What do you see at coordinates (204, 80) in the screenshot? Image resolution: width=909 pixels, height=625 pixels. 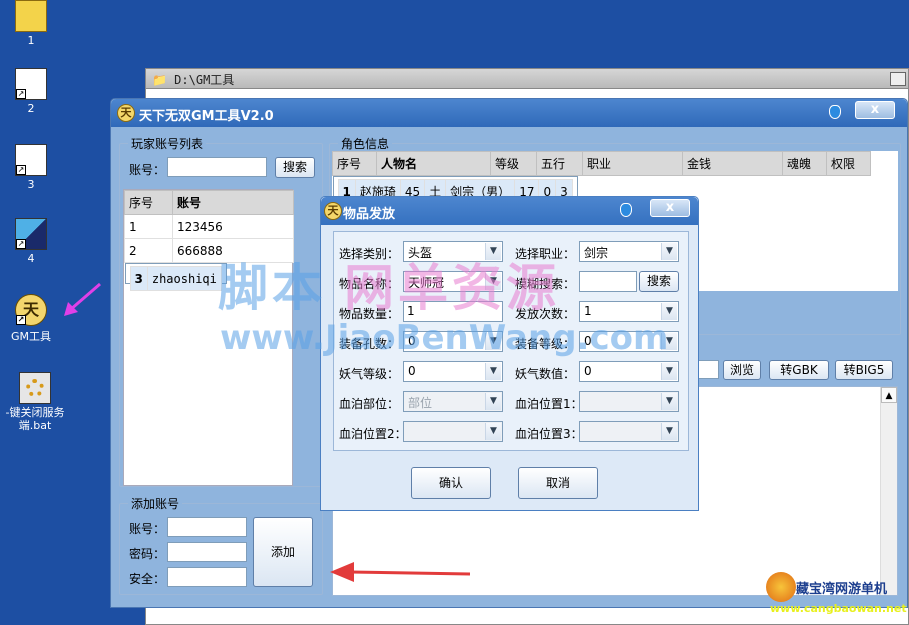 I see `explorer-path: D:\GM工具` at bounding box center [204, 80].